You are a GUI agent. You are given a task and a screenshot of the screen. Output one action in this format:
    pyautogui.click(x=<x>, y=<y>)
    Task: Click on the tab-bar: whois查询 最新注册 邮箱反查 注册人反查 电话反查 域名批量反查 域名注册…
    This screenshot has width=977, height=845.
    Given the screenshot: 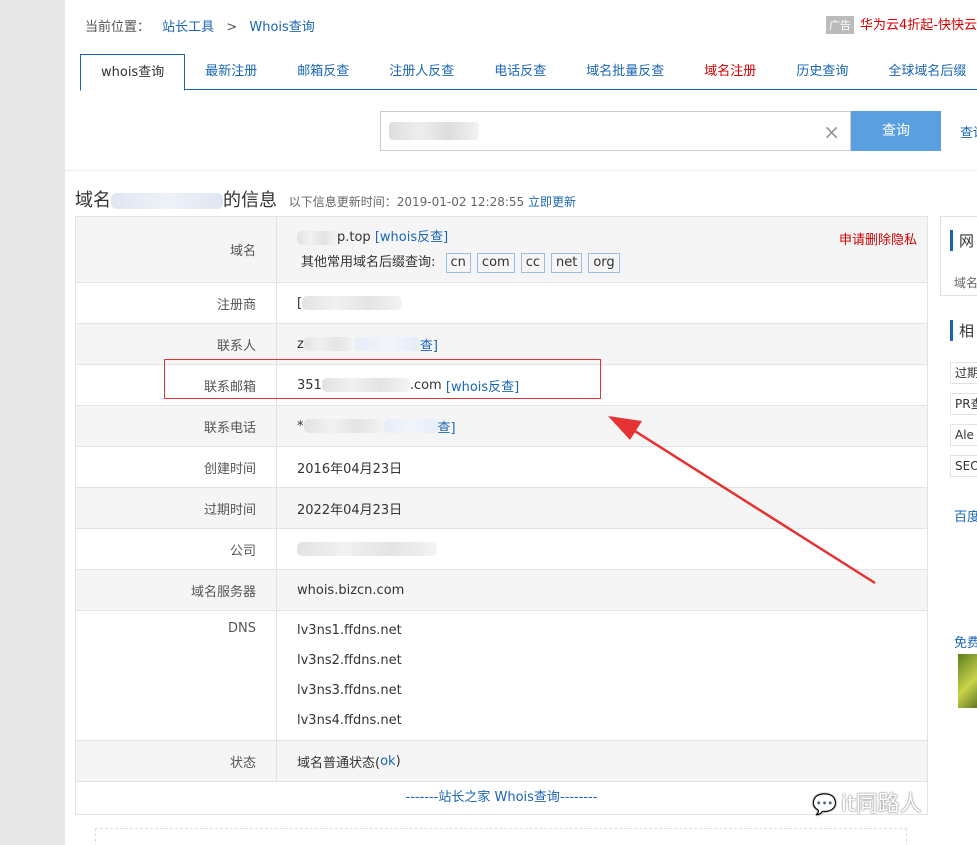 What is the action you would take?
    pyautogui.click(x=528, y=72)
    